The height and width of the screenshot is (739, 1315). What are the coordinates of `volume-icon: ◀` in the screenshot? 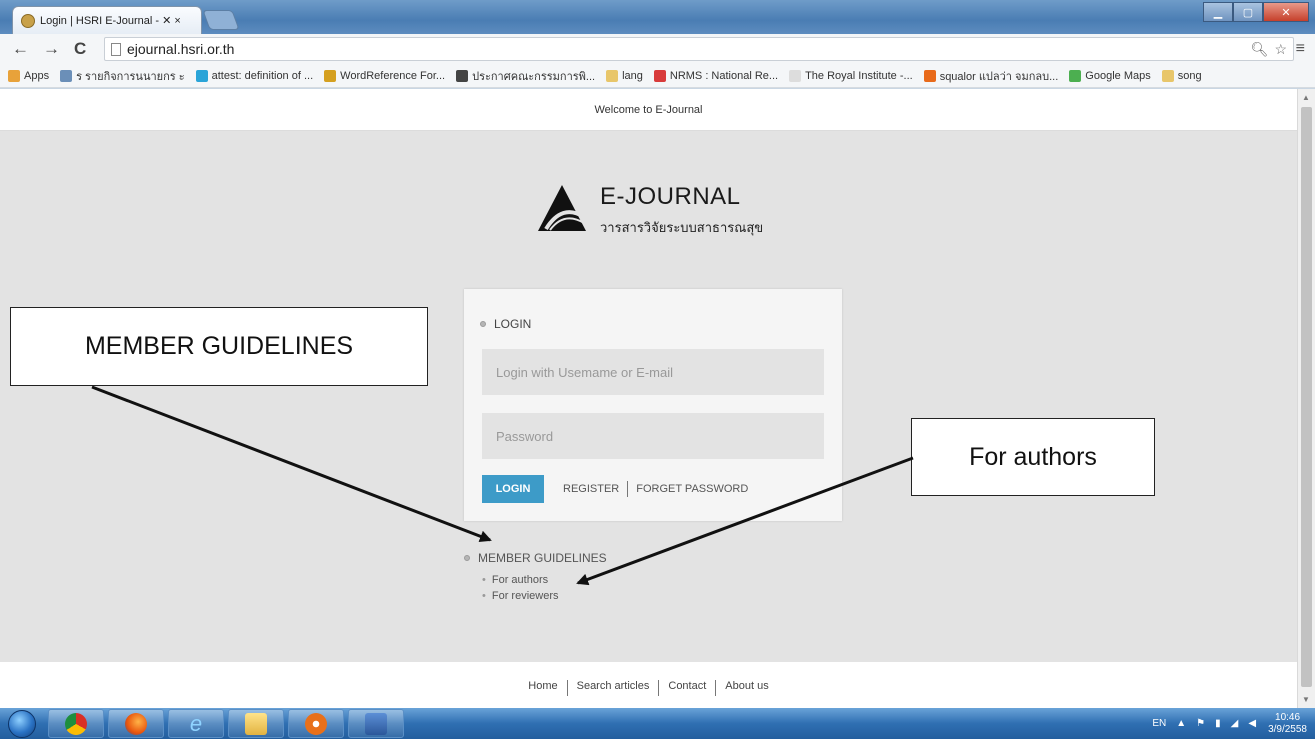 It's located at (1252, 723).